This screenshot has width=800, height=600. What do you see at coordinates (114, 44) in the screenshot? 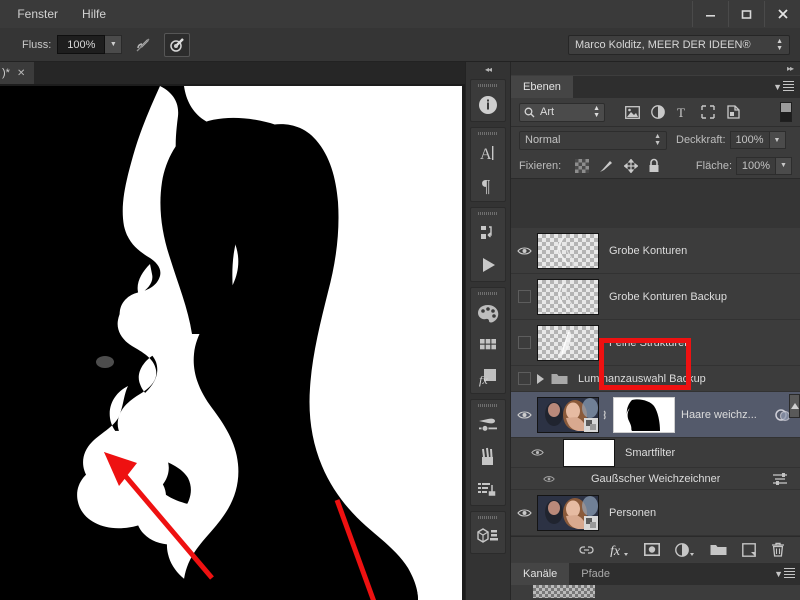
I see `flow-dropdown-arrow: ▼` at bounding box center [114, 44].